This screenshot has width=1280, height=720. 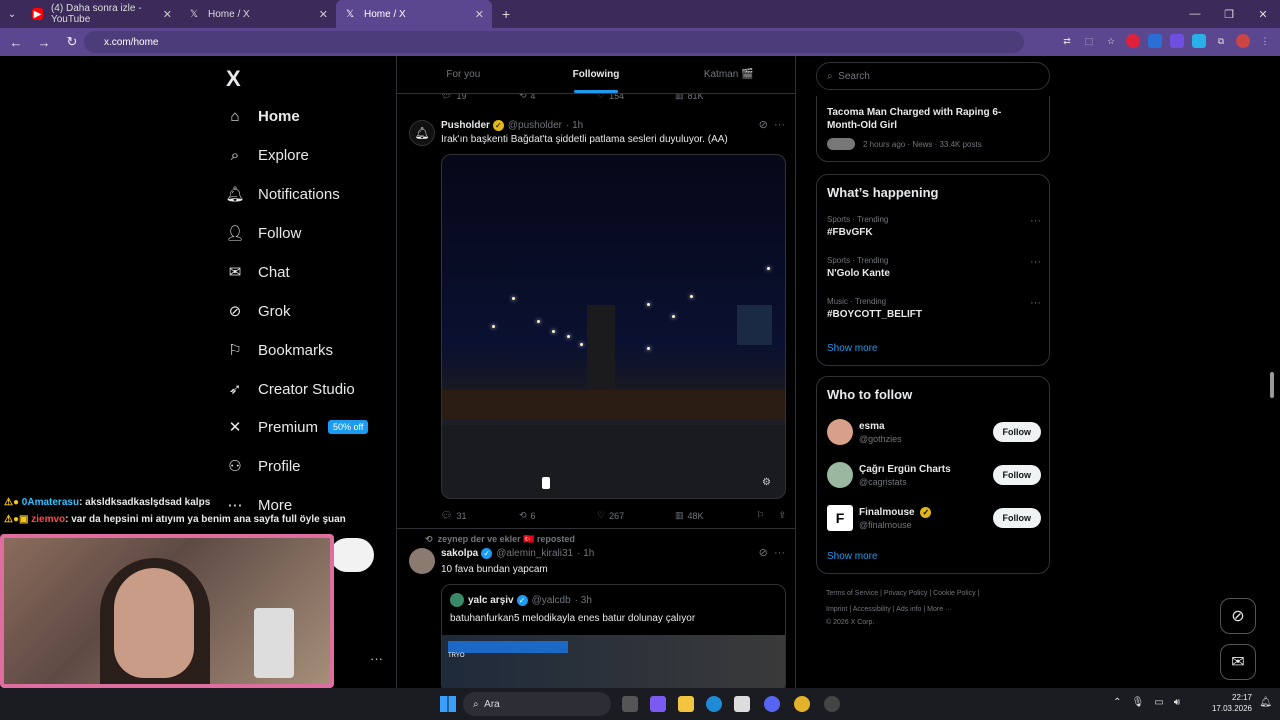 What do you see at coordinates (596, 74) in the screenshot?
I see `tab-following: Following` at bounding box center [596, 74].